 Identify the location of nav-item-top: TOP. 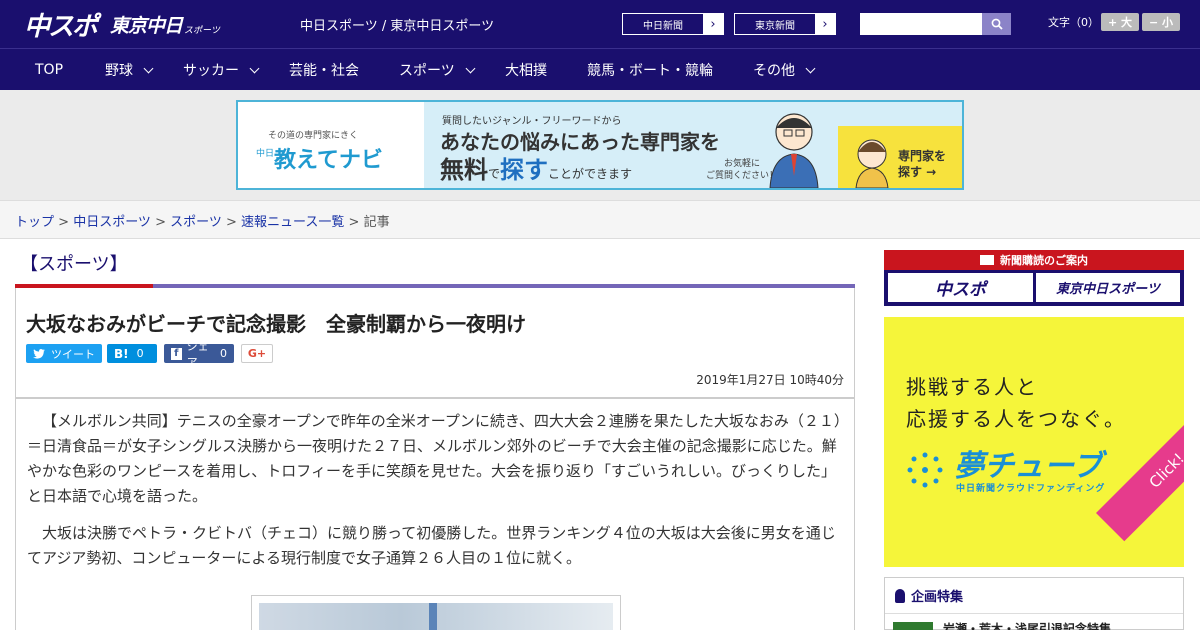
(49, 70).